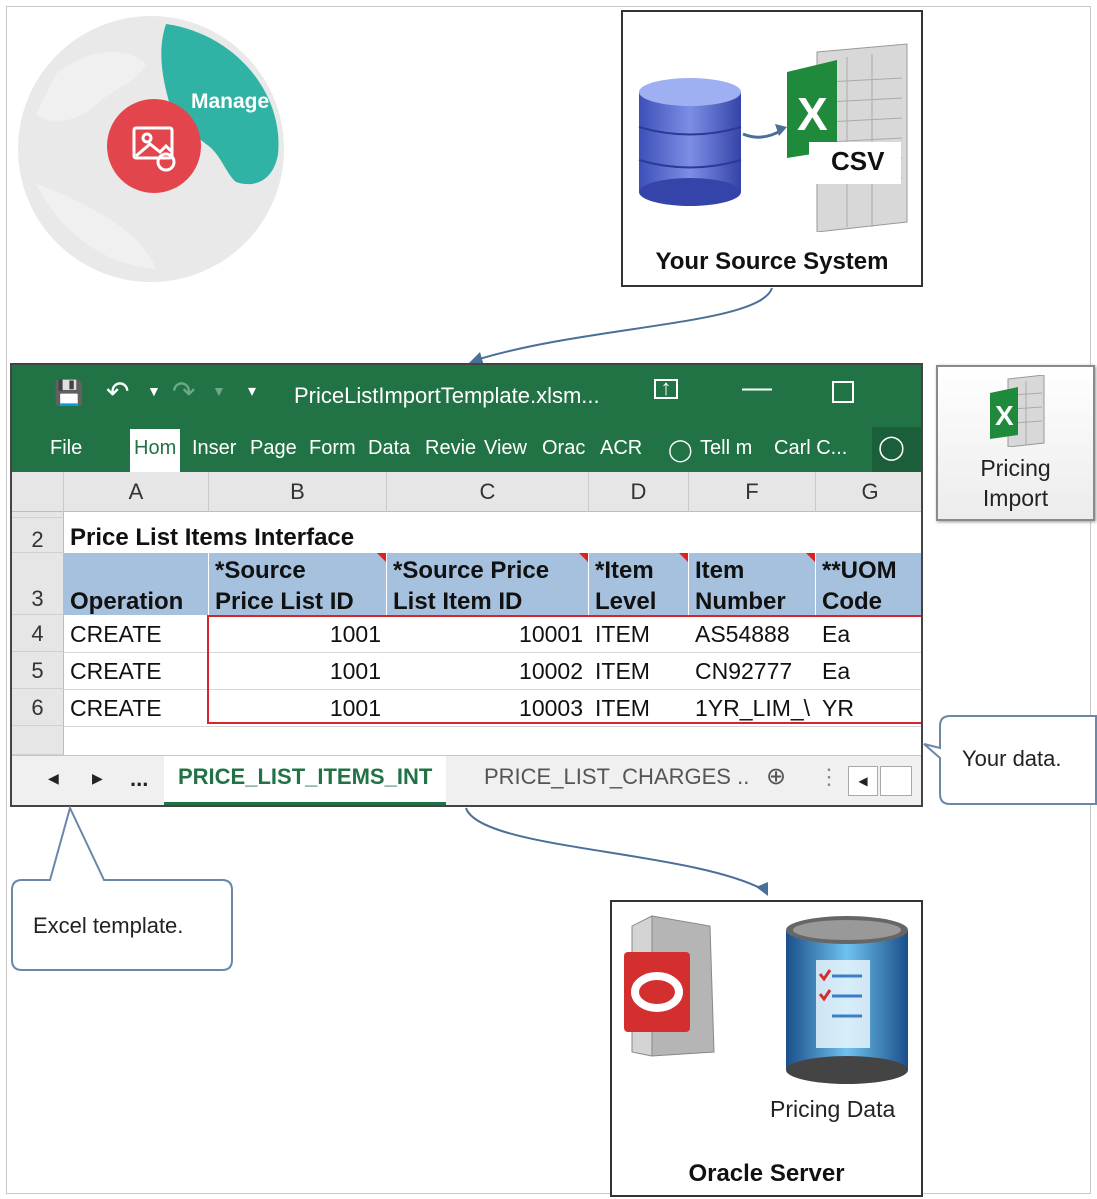  What do you see at coordinates (389, 448) in the screenshot?
I see `tab-data: Data` at bounding box center [389, 448].